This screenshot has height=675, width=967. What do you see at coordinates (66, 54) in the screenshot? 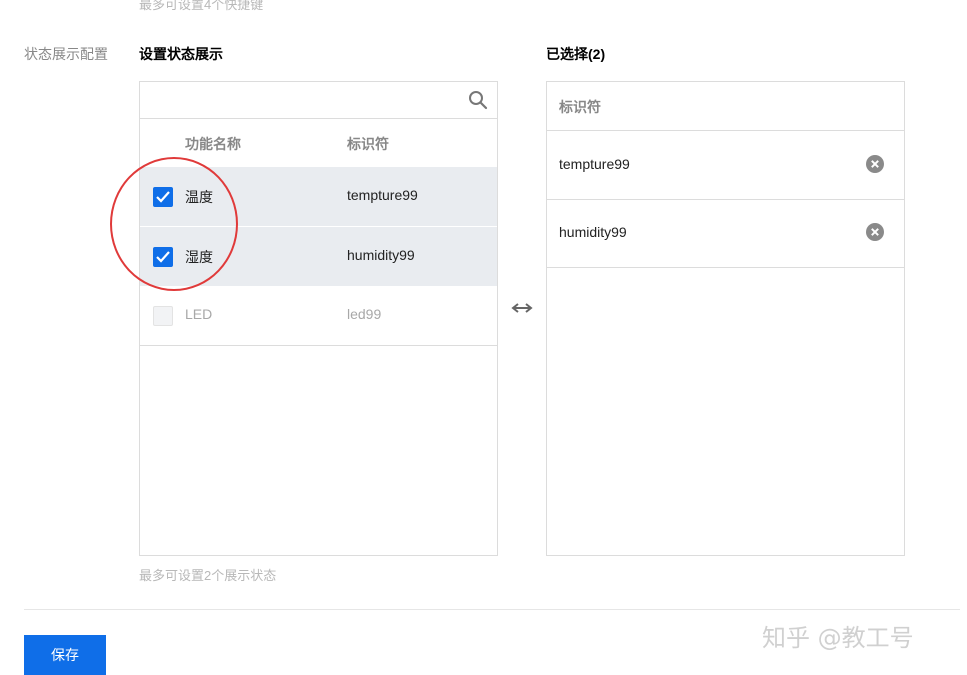
I see `status-display-config-label: 状态展示配置` at bounding box center [66, 54].